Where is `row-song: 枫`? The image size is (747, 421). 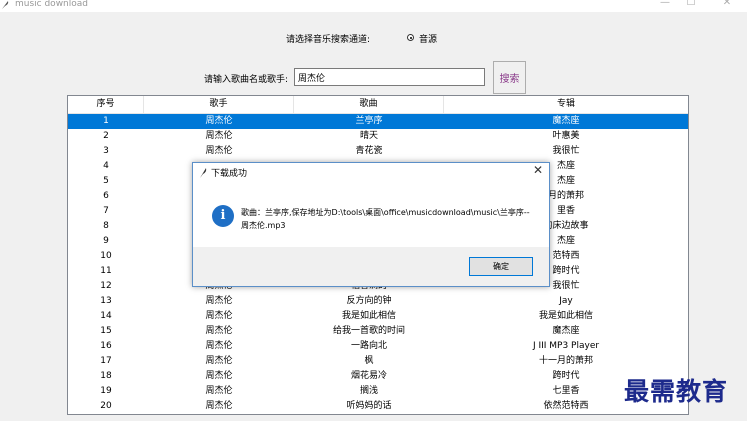 row-song: 枫 is located at coordinates (369, 361).